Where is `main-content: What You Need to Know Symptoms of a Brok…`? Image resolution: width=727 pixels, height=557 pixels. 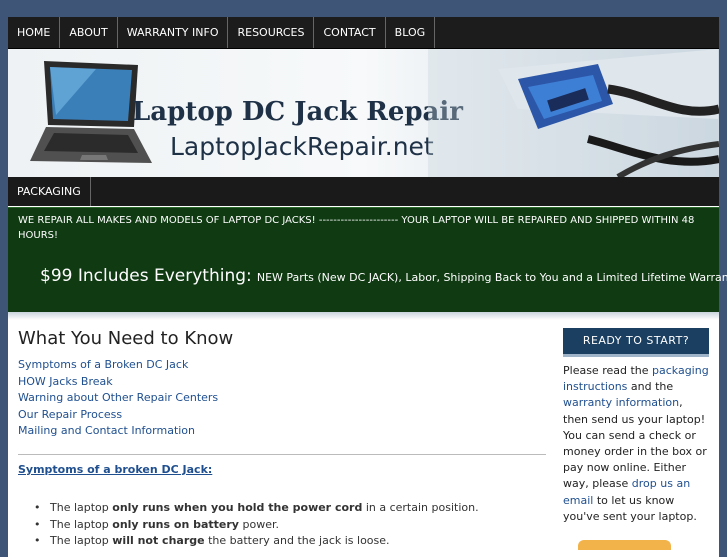 main-content: What You Need to Know Symptoms of a Brok… is located at coordinates (283, 383).